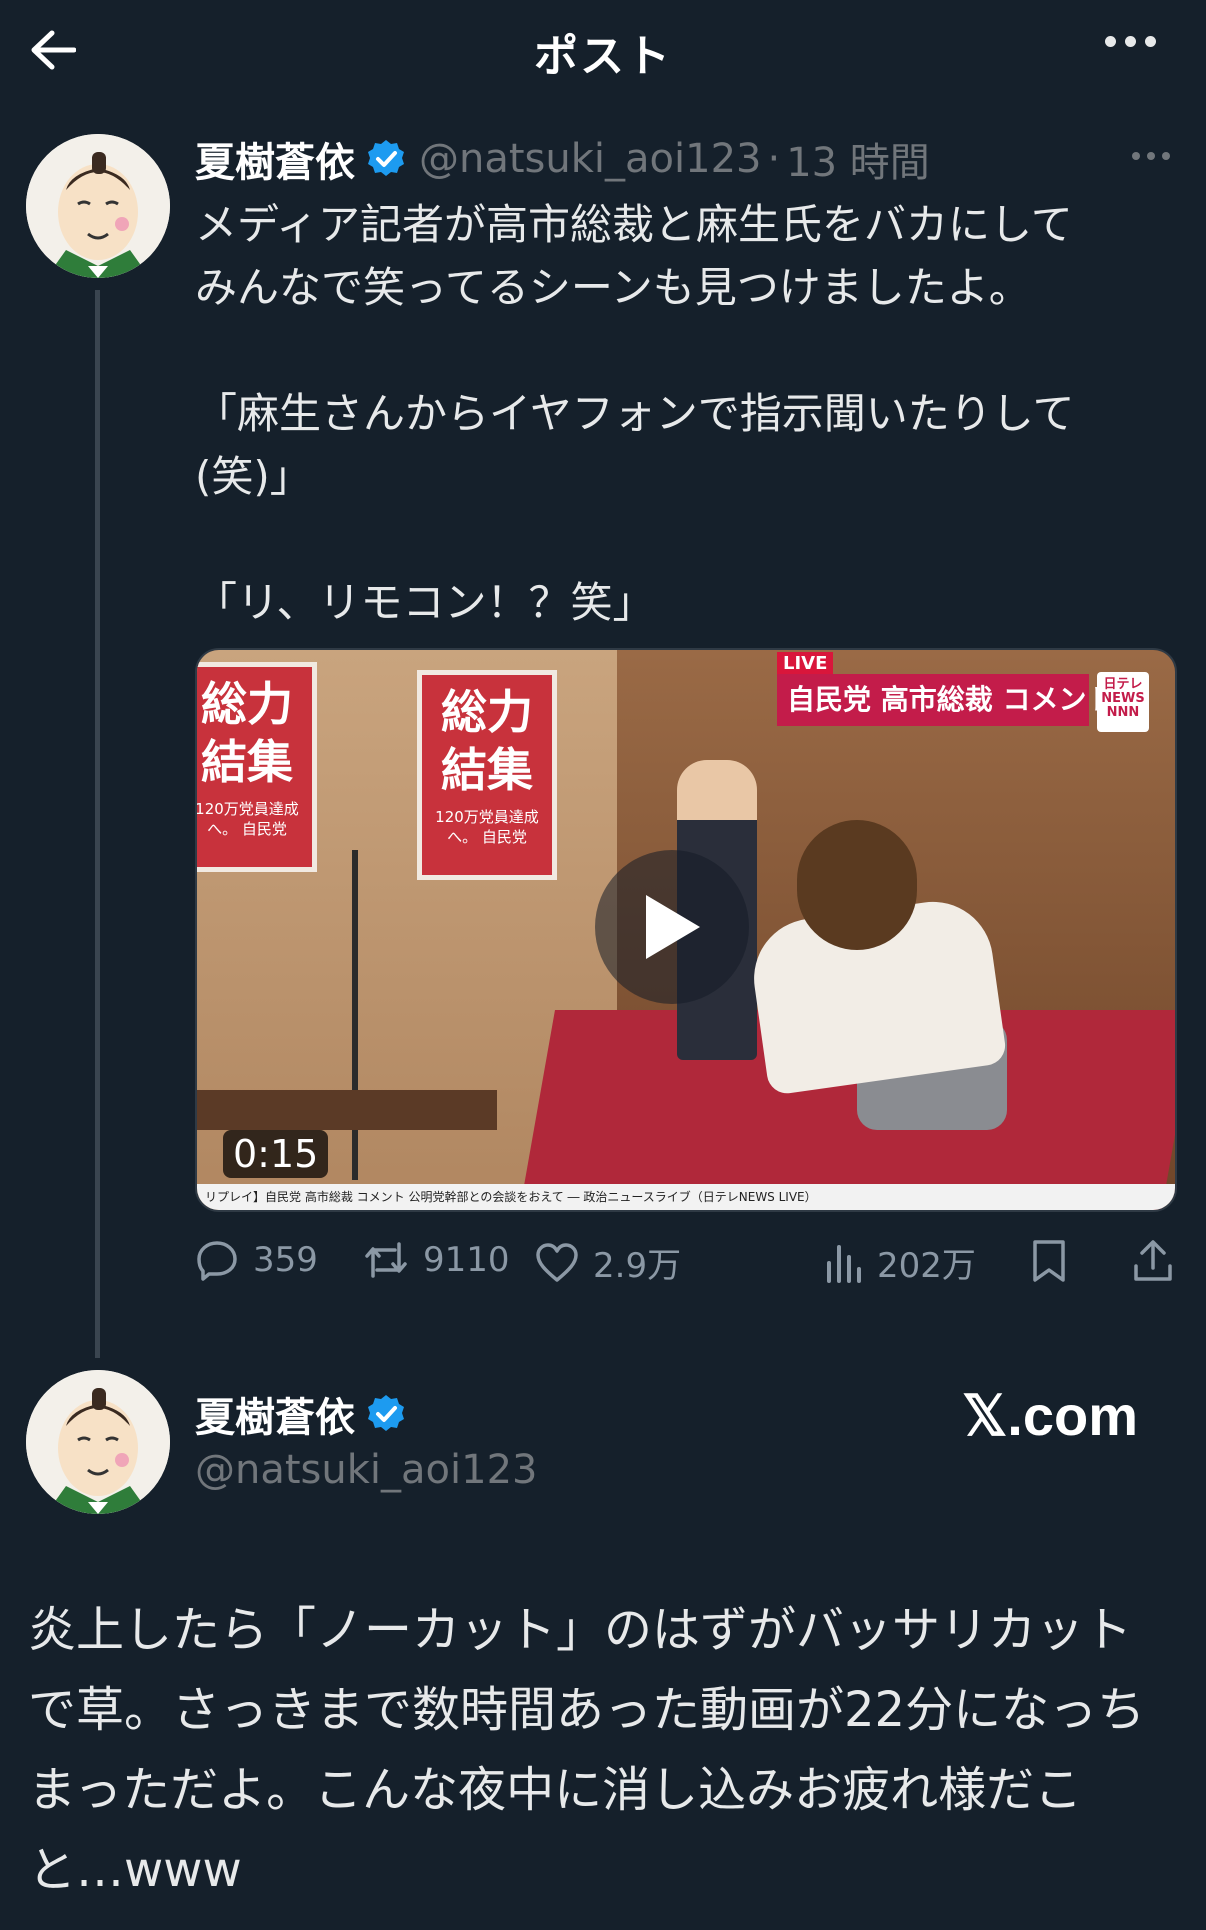  What do you see at coordinates (687, 1266) in the screenshot?
I see `action-bar: 359 9110 2.9万 202万` at bounding box center [687, 1266].